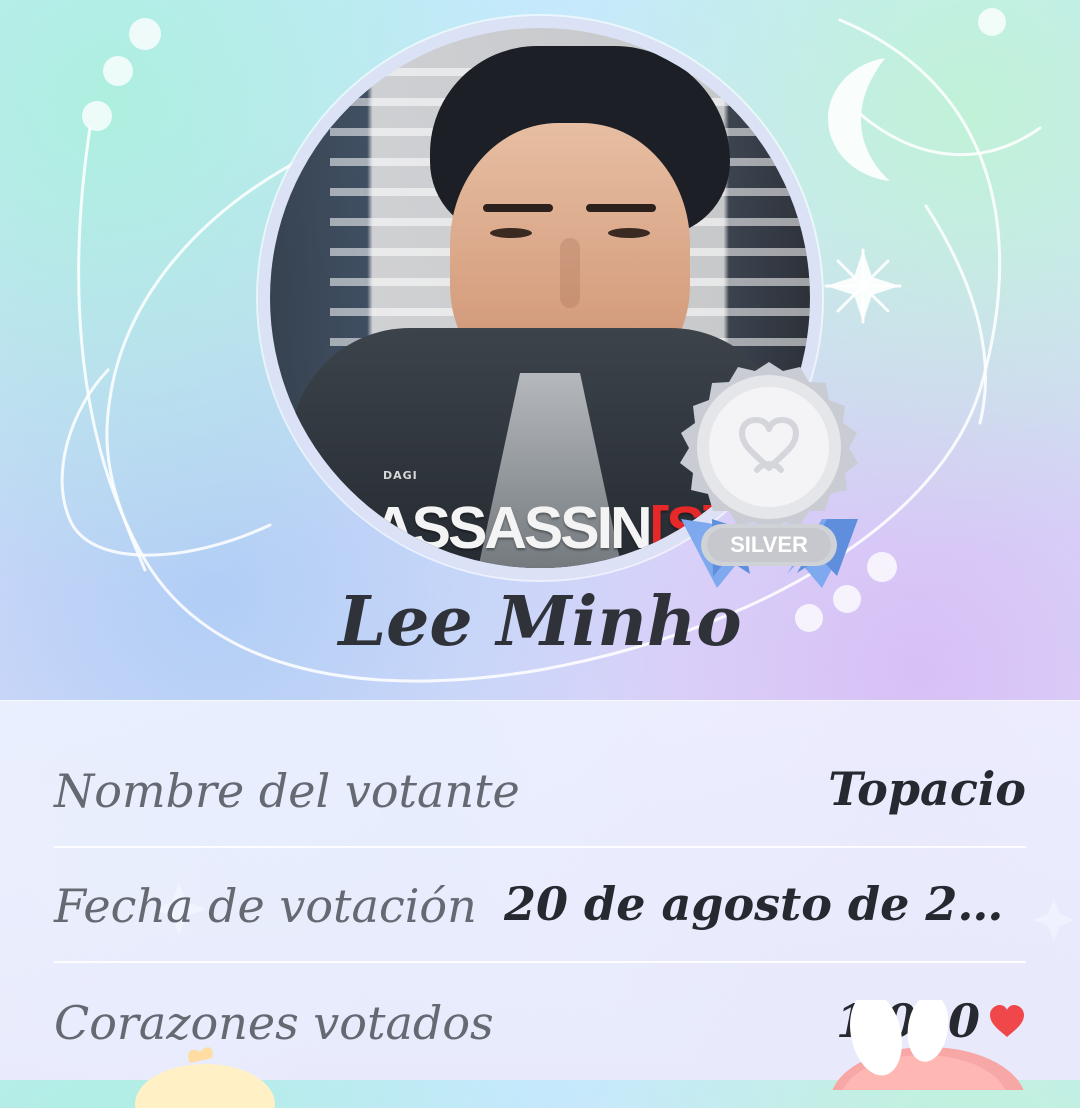 Image resolution: width=1080 pixels, height=1108 pixels. What do you see at coordinates (400, 475) in the screenshot?
I see `poster-small-text: DAGI` at bounding box center [400, 475].